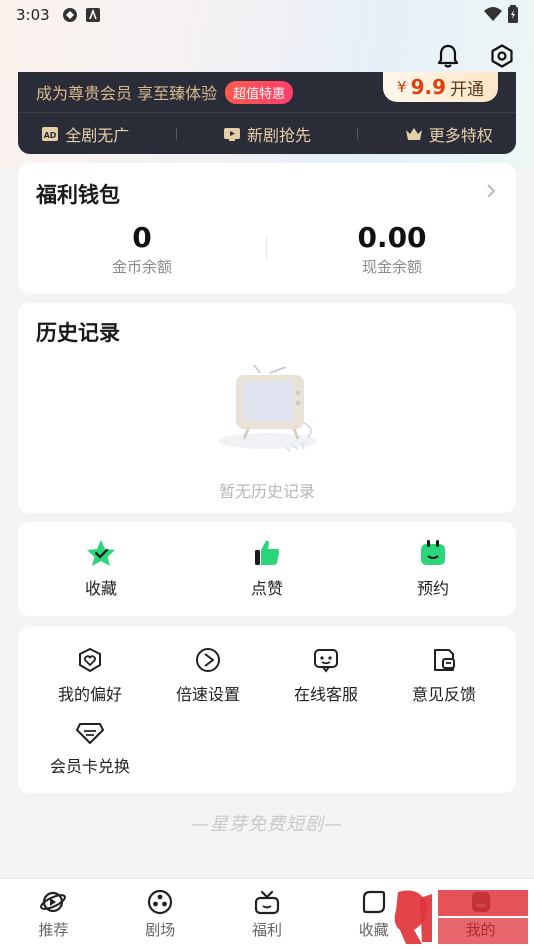  I want to click on vip-perks: AD 全剧无广 新剧抢先 更多特权, so click(267, 133).